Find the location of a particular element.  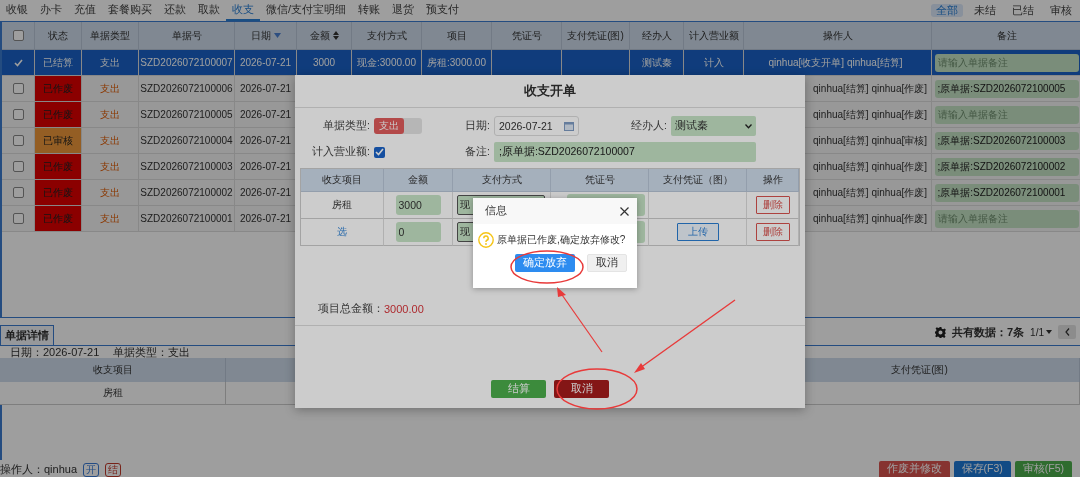

operator-label: 操作人：qinhua is located at coordinates (39, 469).